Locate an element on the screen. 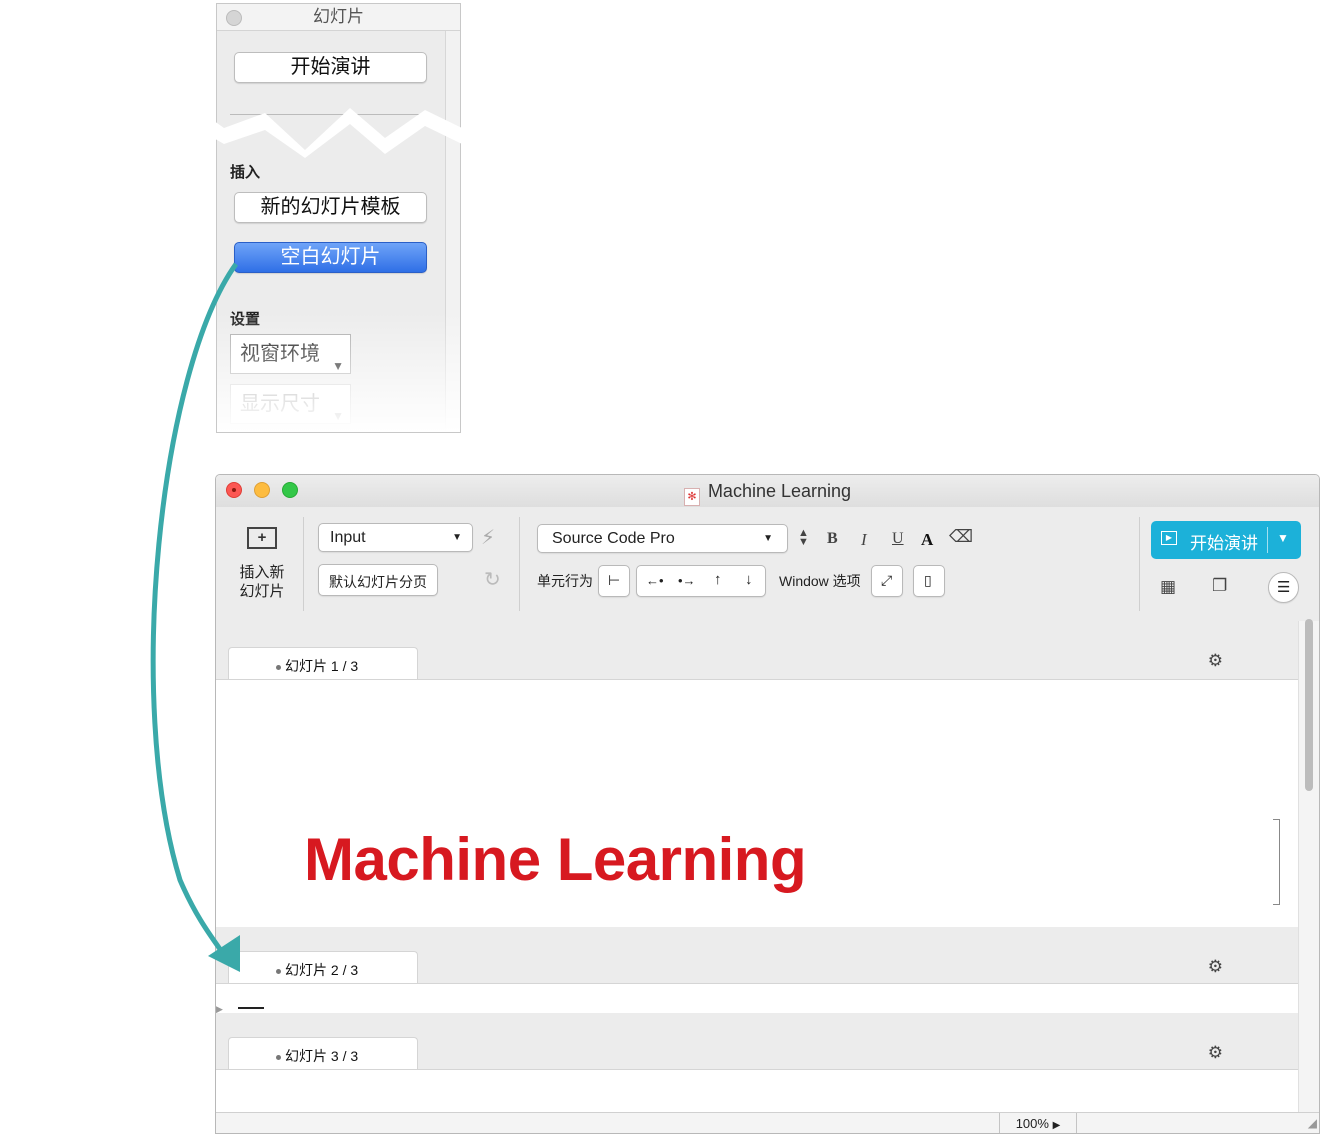 The width and height of the screenshot is (1342, 1134). zoom-chevron-icon: ▶ is located at coordinates (1056, 1125).